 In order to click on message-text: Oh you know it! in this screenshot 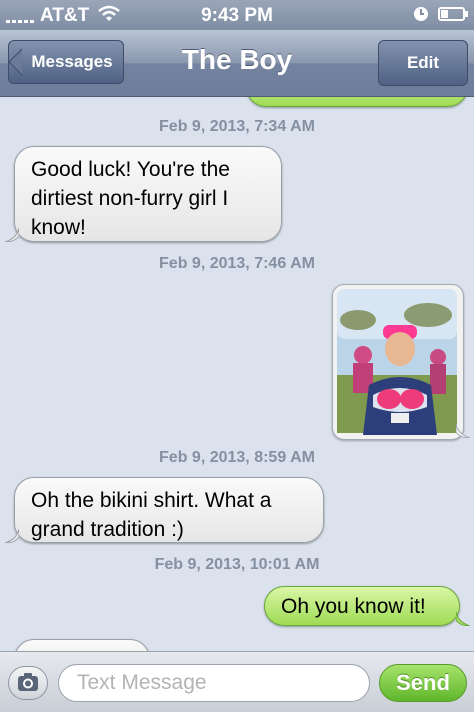, I will do `click(353, 606)`.